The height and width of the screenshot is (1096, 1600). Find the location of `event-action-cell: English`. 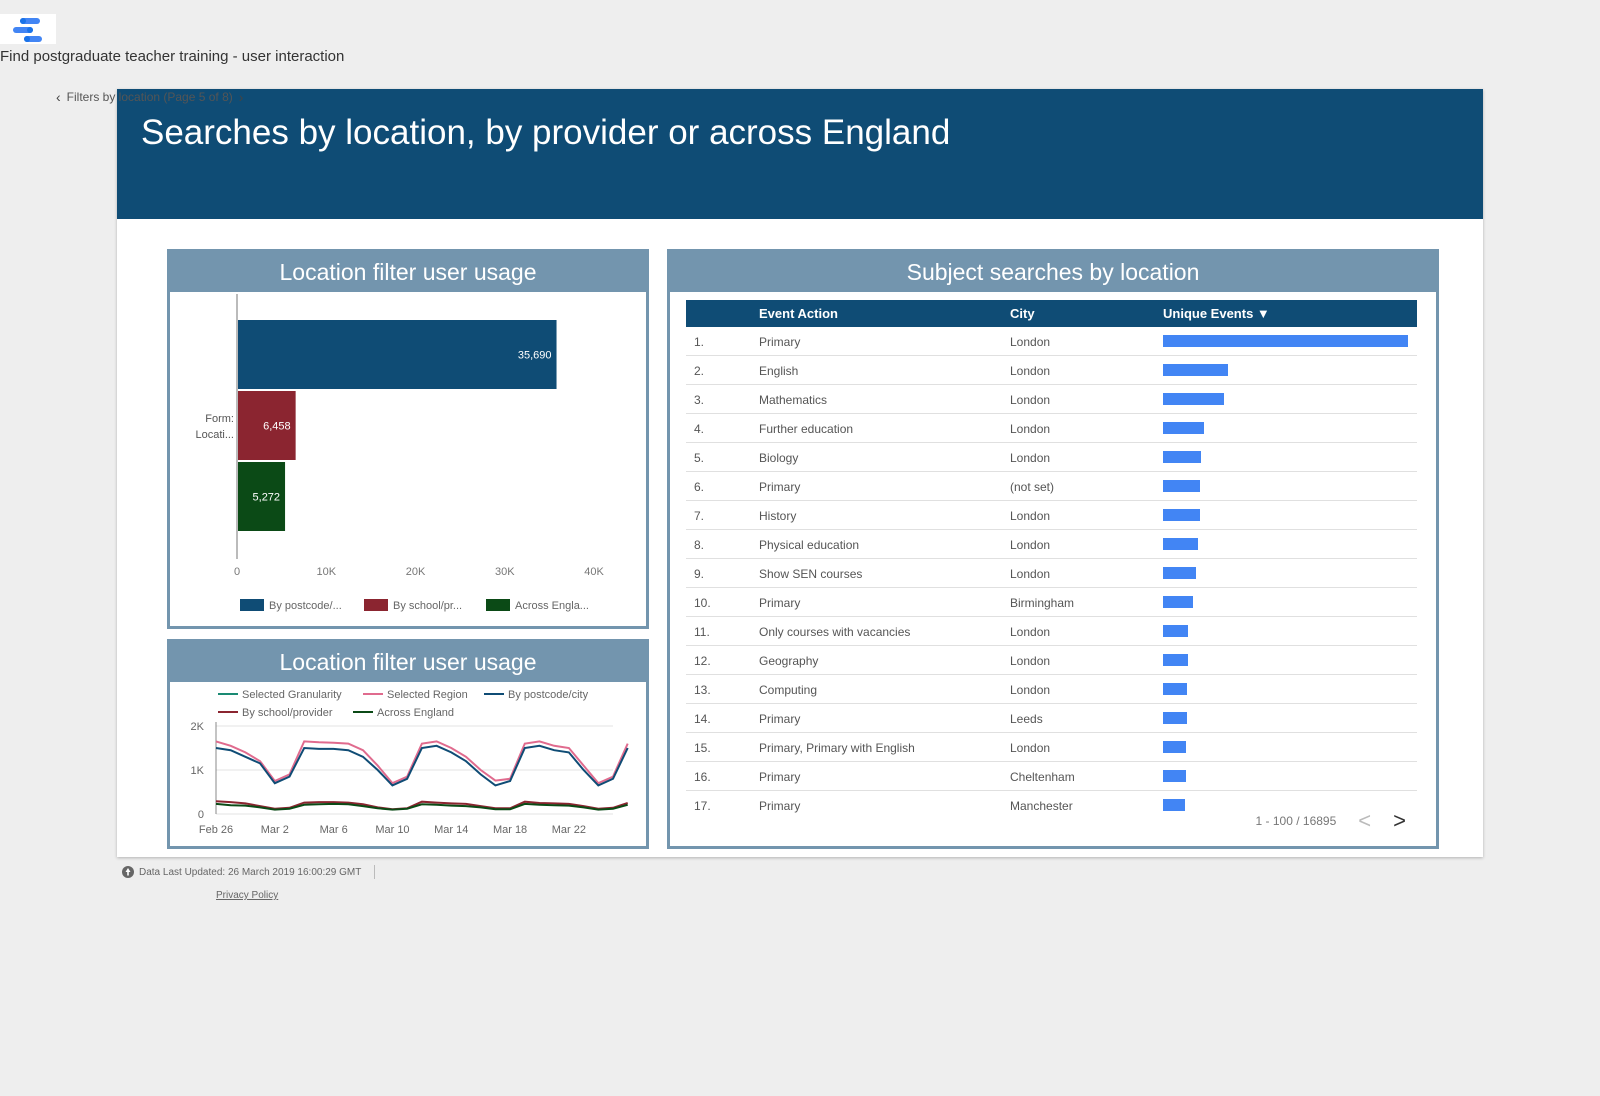

event-action-cell: English is located at coordinates (779, 371).